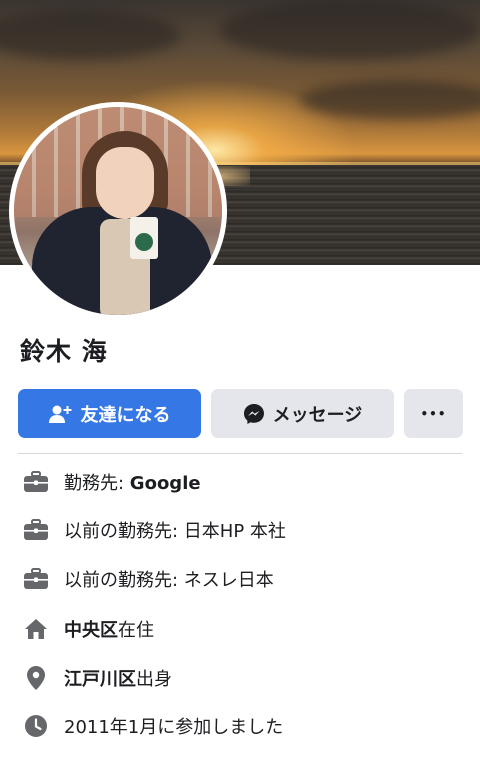 The height and width of the screenshot is (757, 480). I want to click on more-options-button: •••, so click(433, 413).